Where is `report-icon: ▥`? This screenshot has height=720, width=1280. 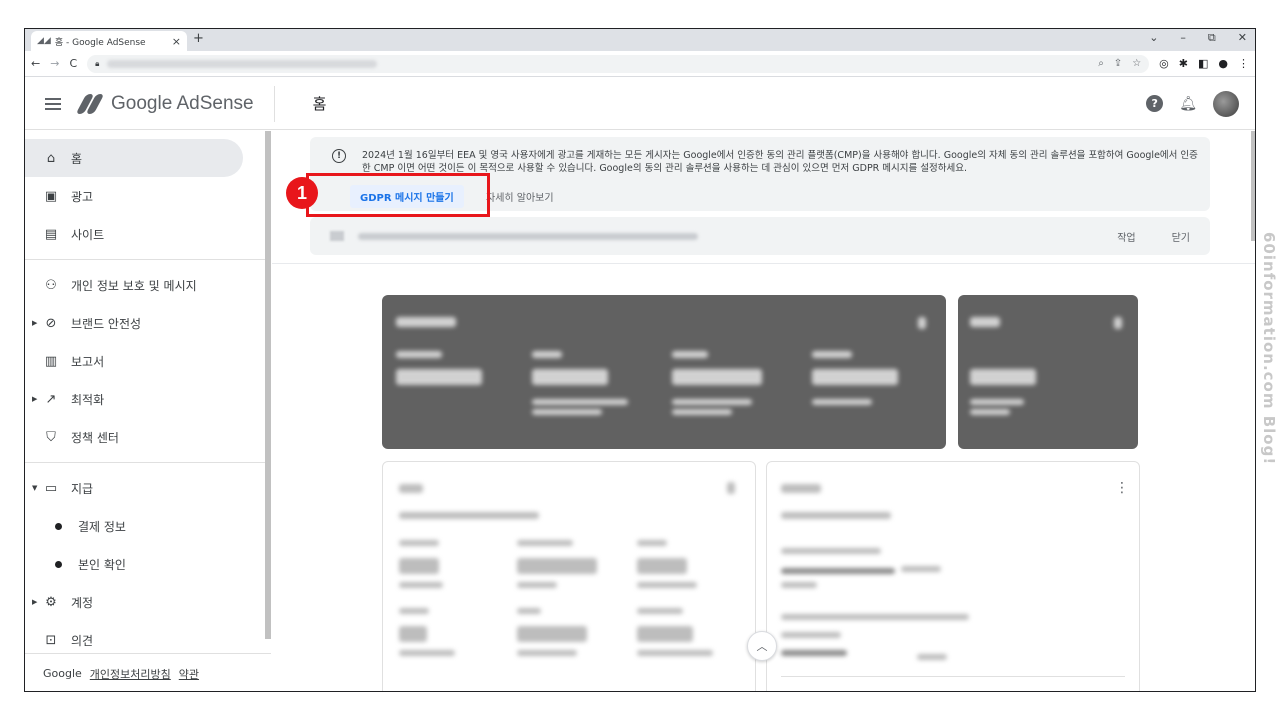
report-icon: ▥ is located at coordinates (51, 361).